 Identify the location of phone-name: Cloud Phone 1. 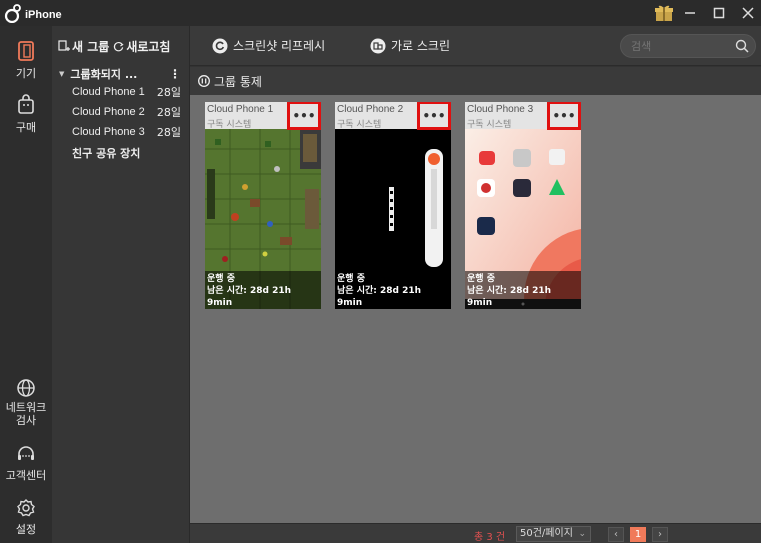
(108, 92).